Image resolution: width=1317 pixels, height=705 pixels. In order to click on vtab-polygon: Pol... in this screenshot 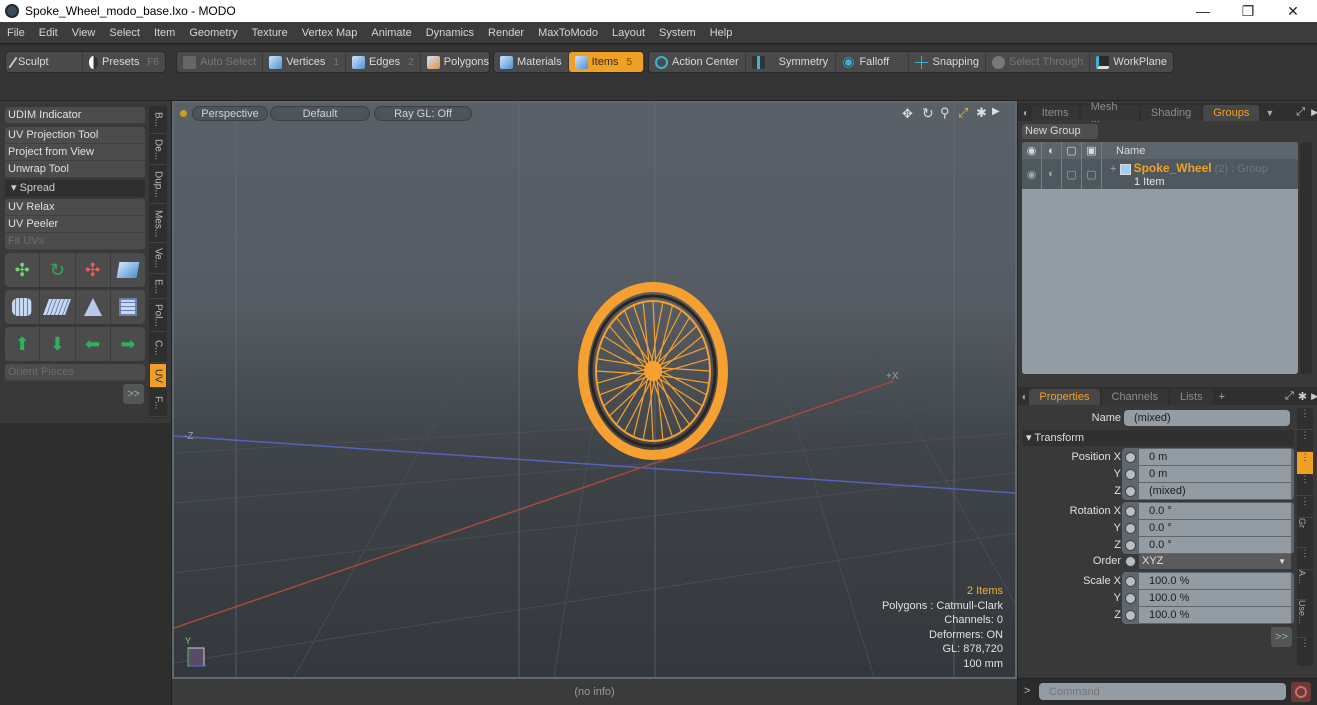, I will do `click(158, 316)`.